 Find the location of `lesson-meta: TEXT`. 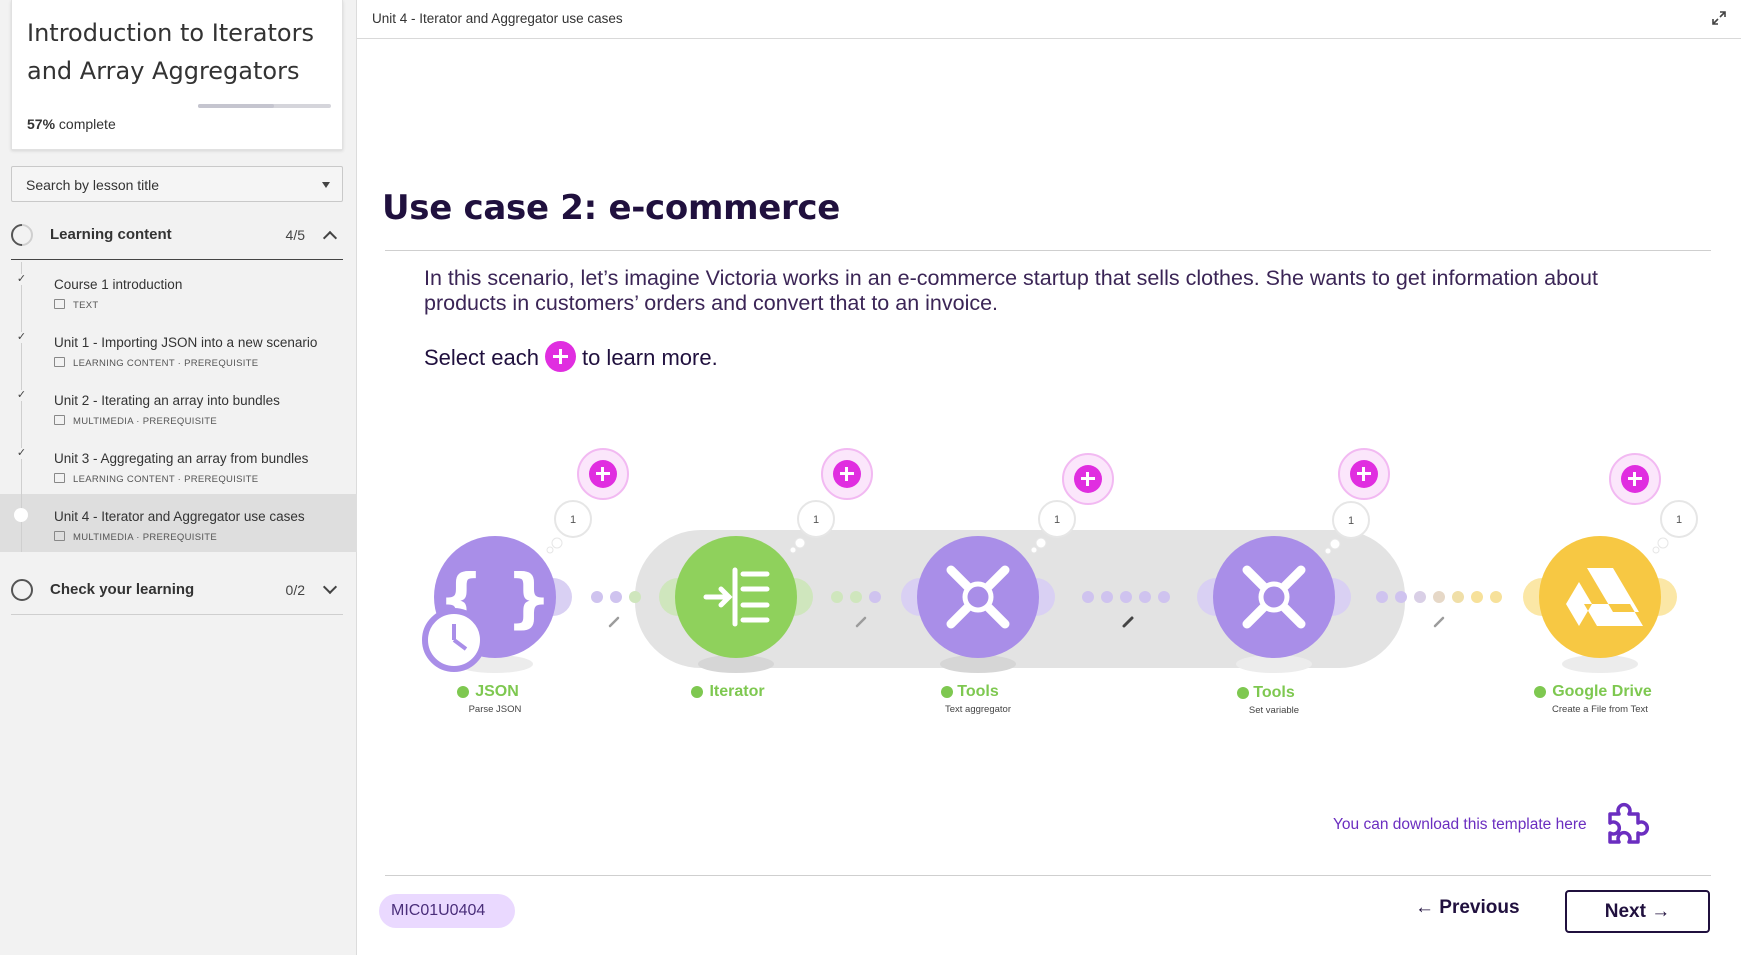

lesson-meta: TEXT is located at coordinates (76, 305).